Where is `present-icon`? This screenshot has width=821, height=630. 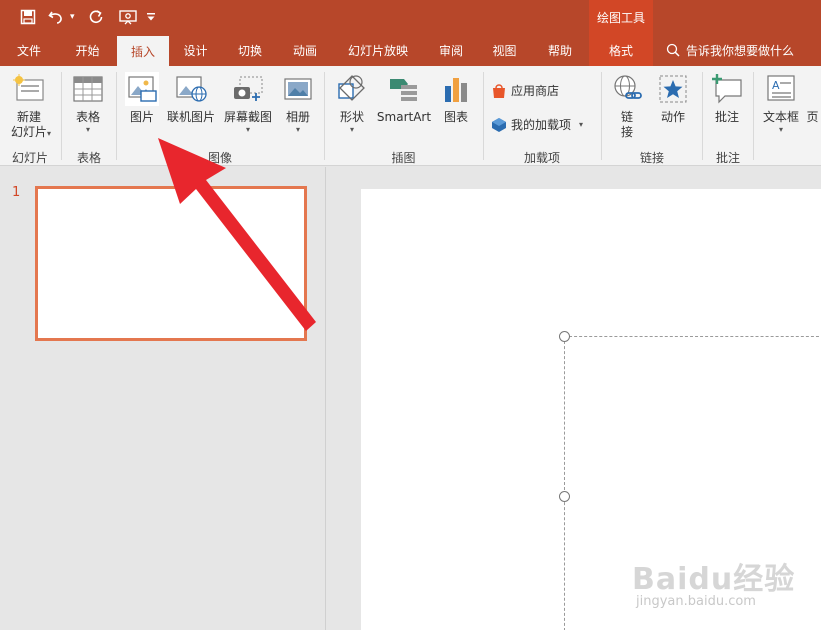 present-icon is located at coordinates (128, 17).